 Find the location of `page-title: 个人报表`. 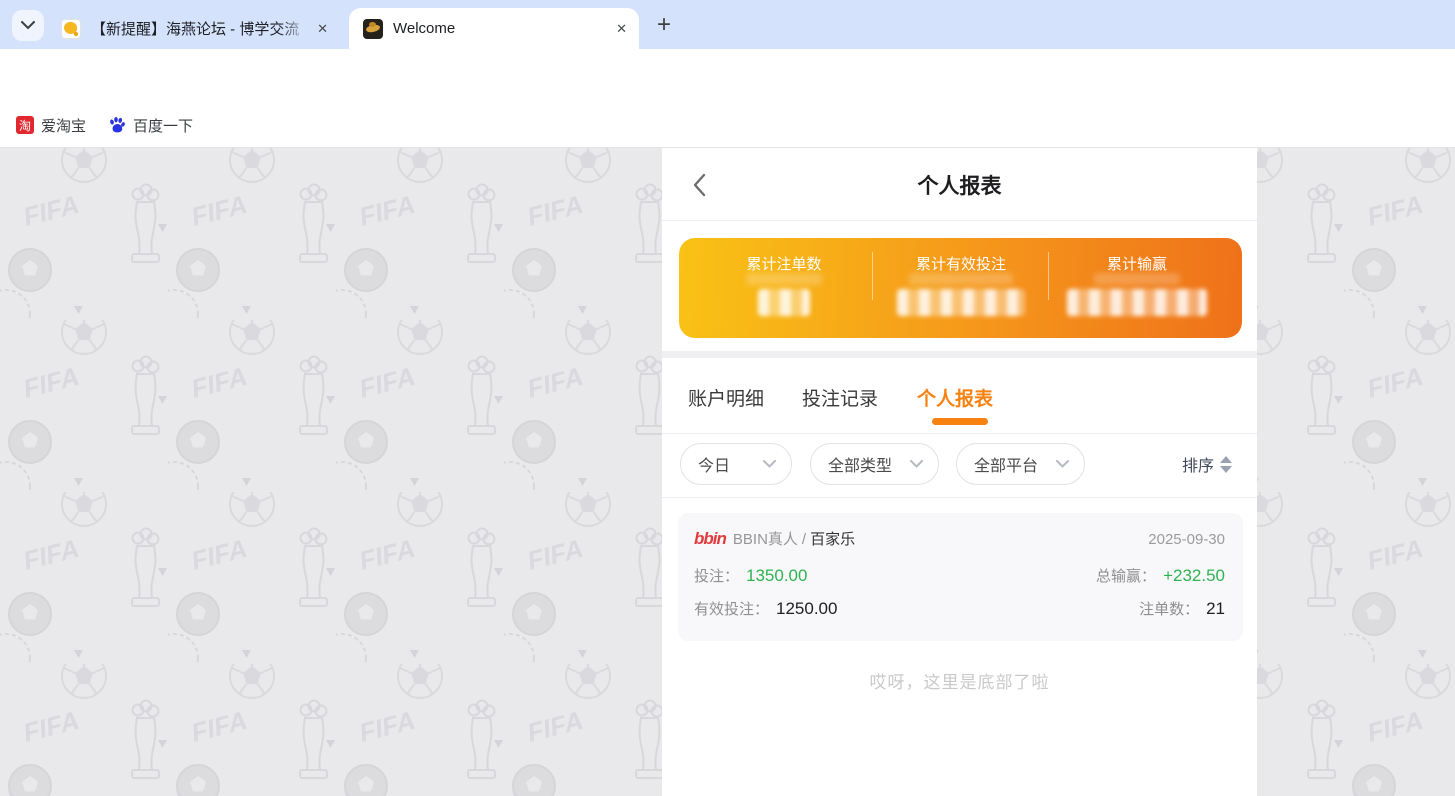

page-title: 个人报表 is located at coordinates (959, 186).